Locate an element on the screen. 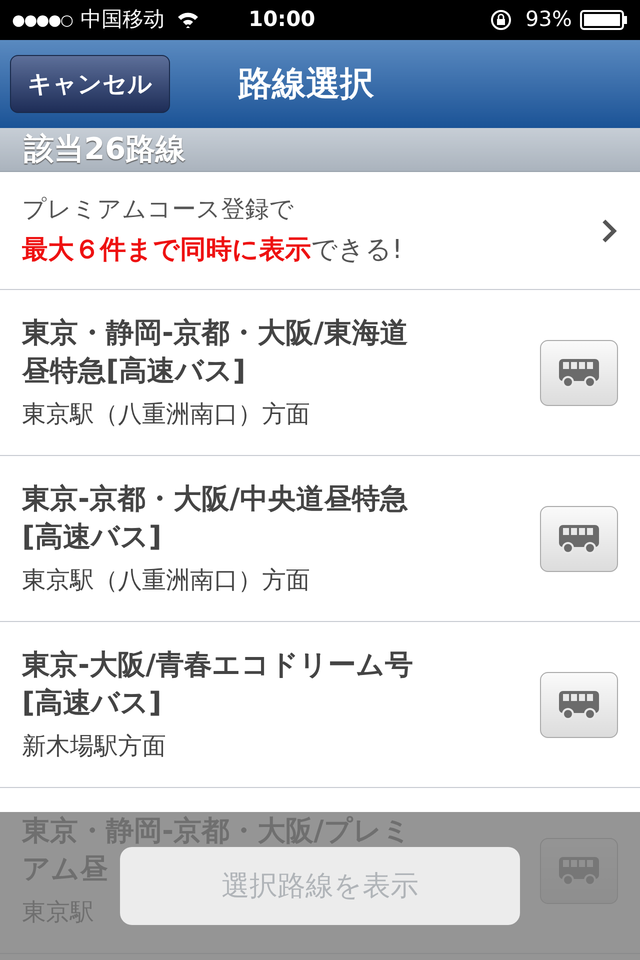 This screenshot has width=640, height=960. route-name: 昼特急[高速バス] is located at coordinates (134, 370).